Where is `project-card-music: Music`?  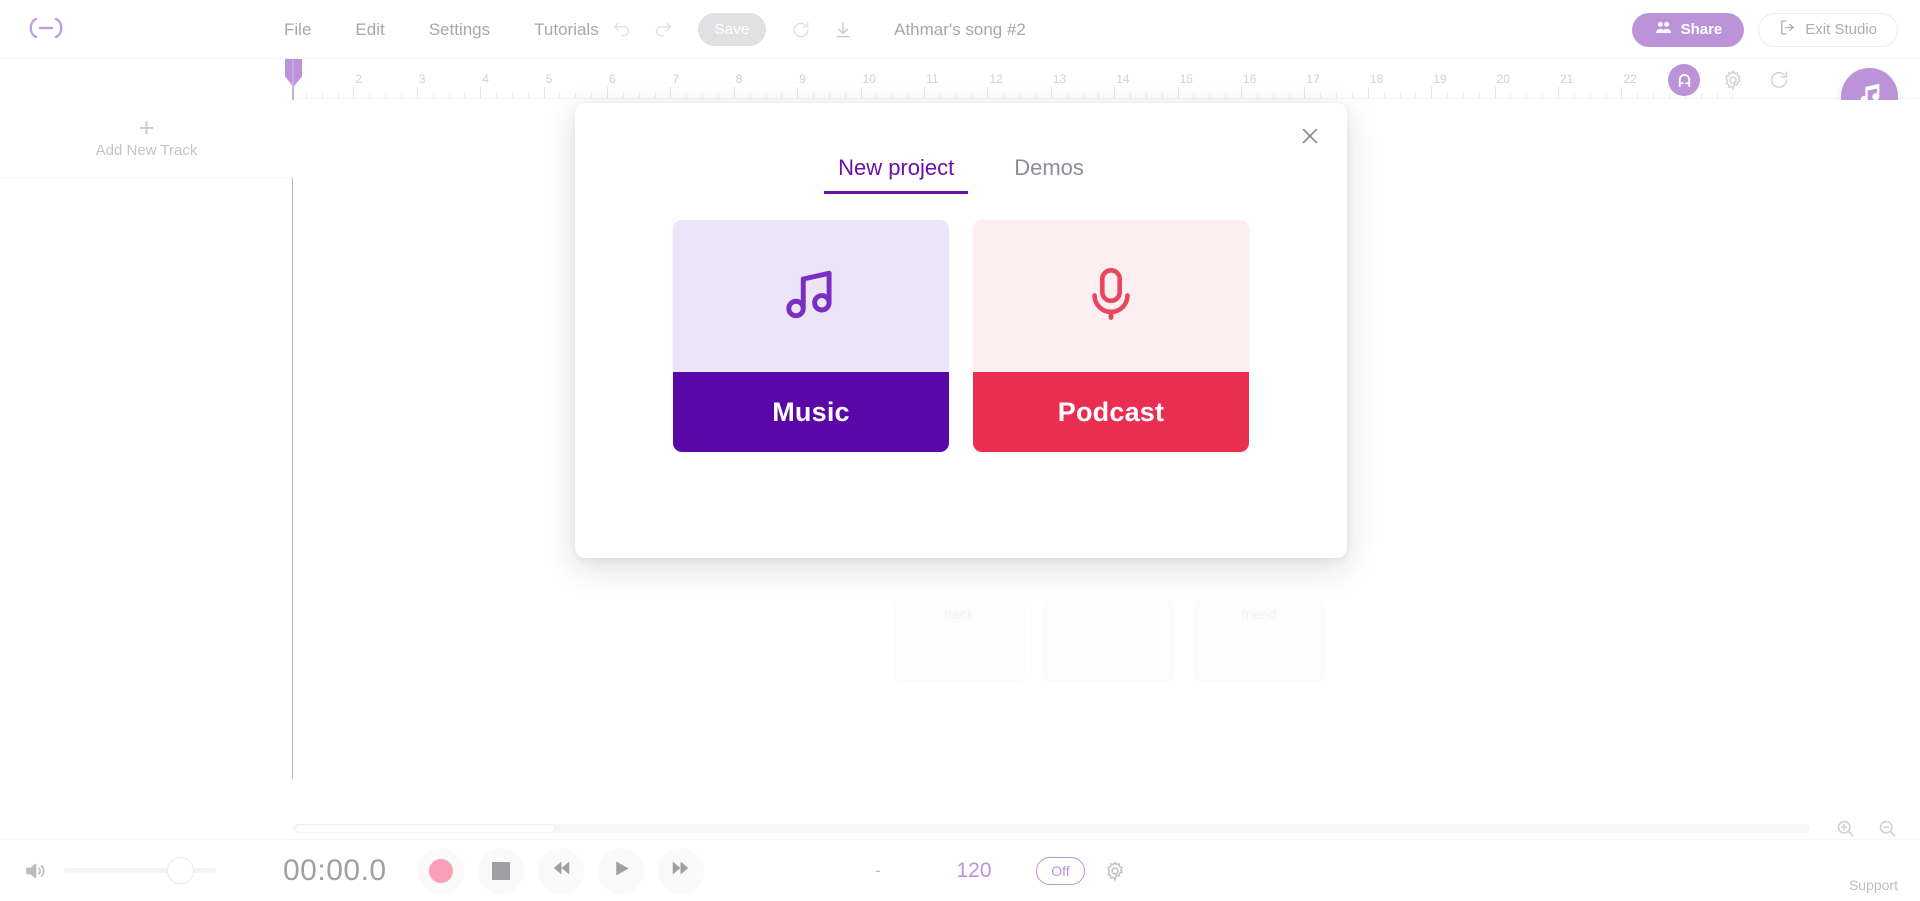
project-card-music: Music is located at coordinates (811, 336).